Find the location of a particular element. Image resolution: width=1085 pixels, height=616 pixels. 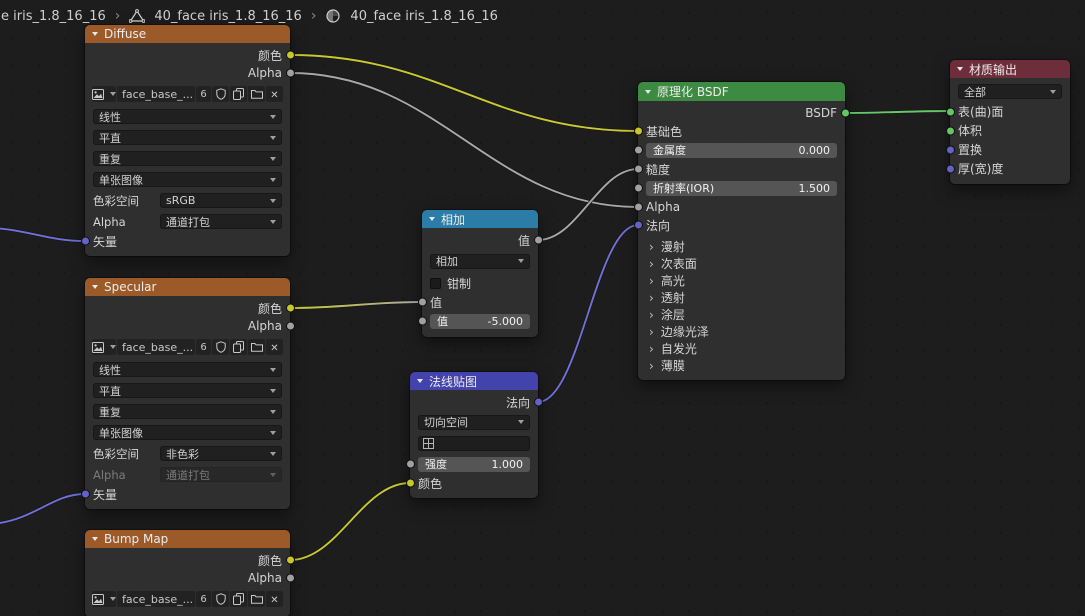

node-header: 法线贴图 is located at coordinates (474, 381).